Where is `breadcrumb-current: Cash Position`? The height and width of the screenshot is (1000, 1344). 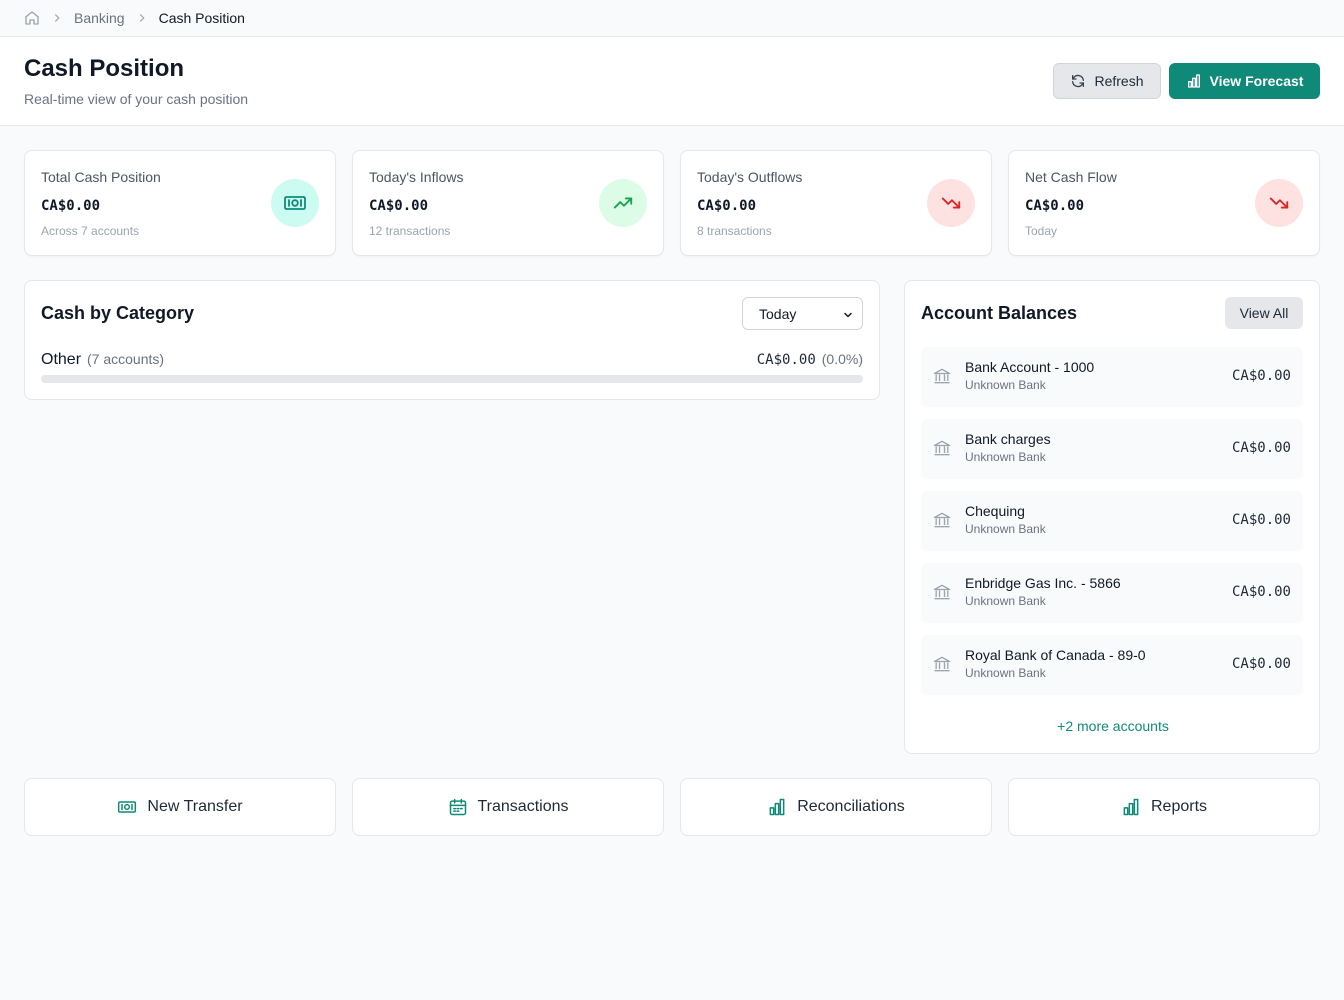 breadcrumb-current: Cash Position is located at coordinates (201, 18).